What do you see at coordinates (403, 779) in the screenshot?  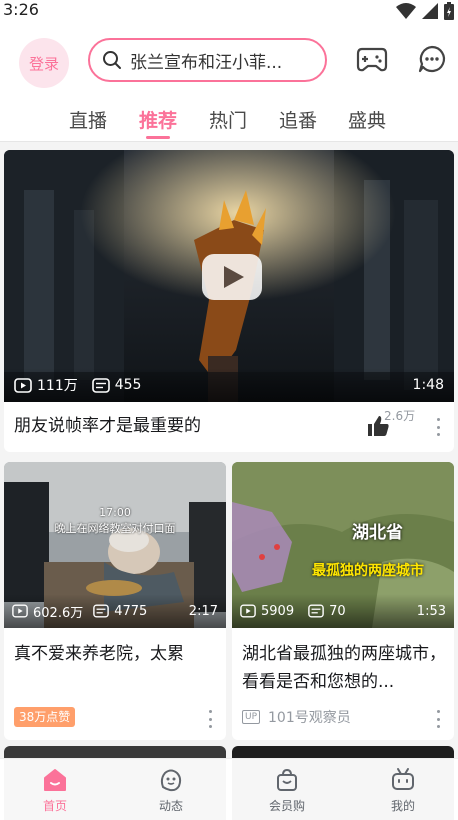 I see `tv-icon` at bounding box center [403, 779].